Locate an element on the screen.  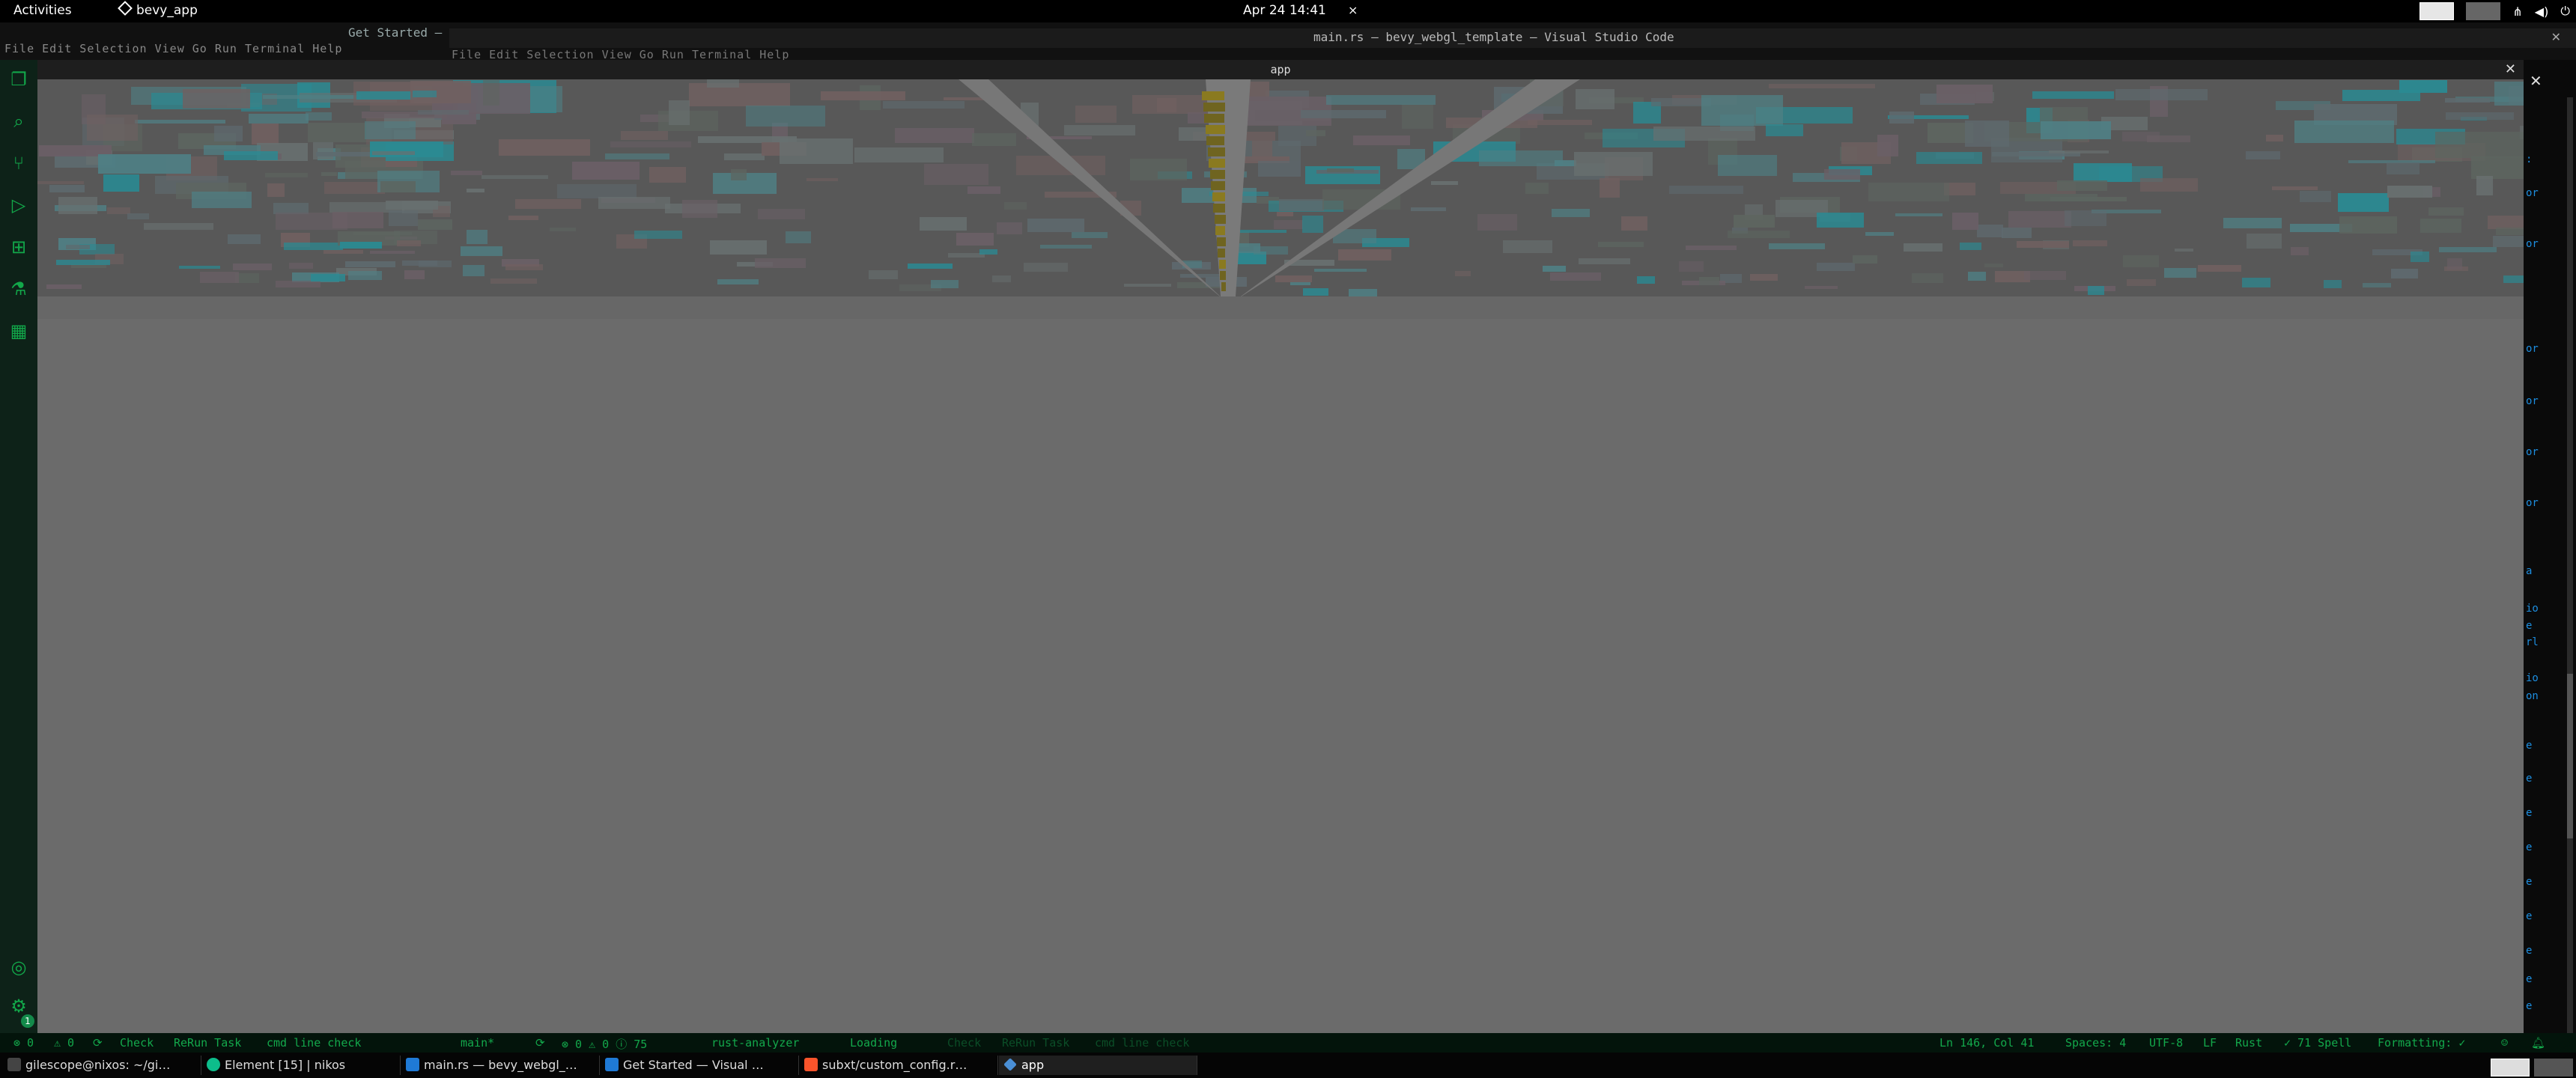
workspace-indicator-active is located at coordinates (2437, 11).